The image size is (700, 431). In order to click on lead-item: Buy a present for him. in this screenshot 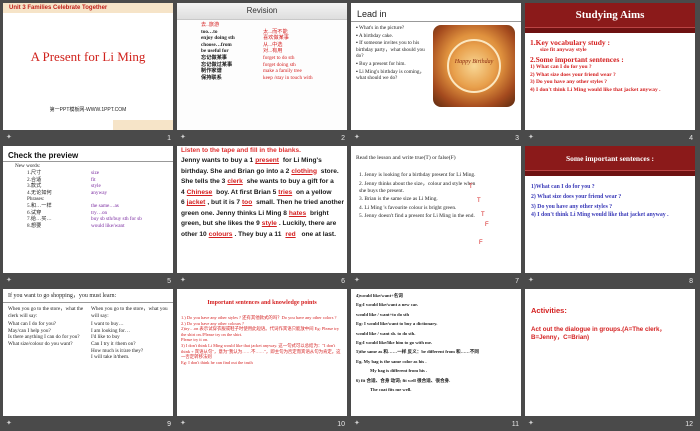, I will do `click(382, 63)`.